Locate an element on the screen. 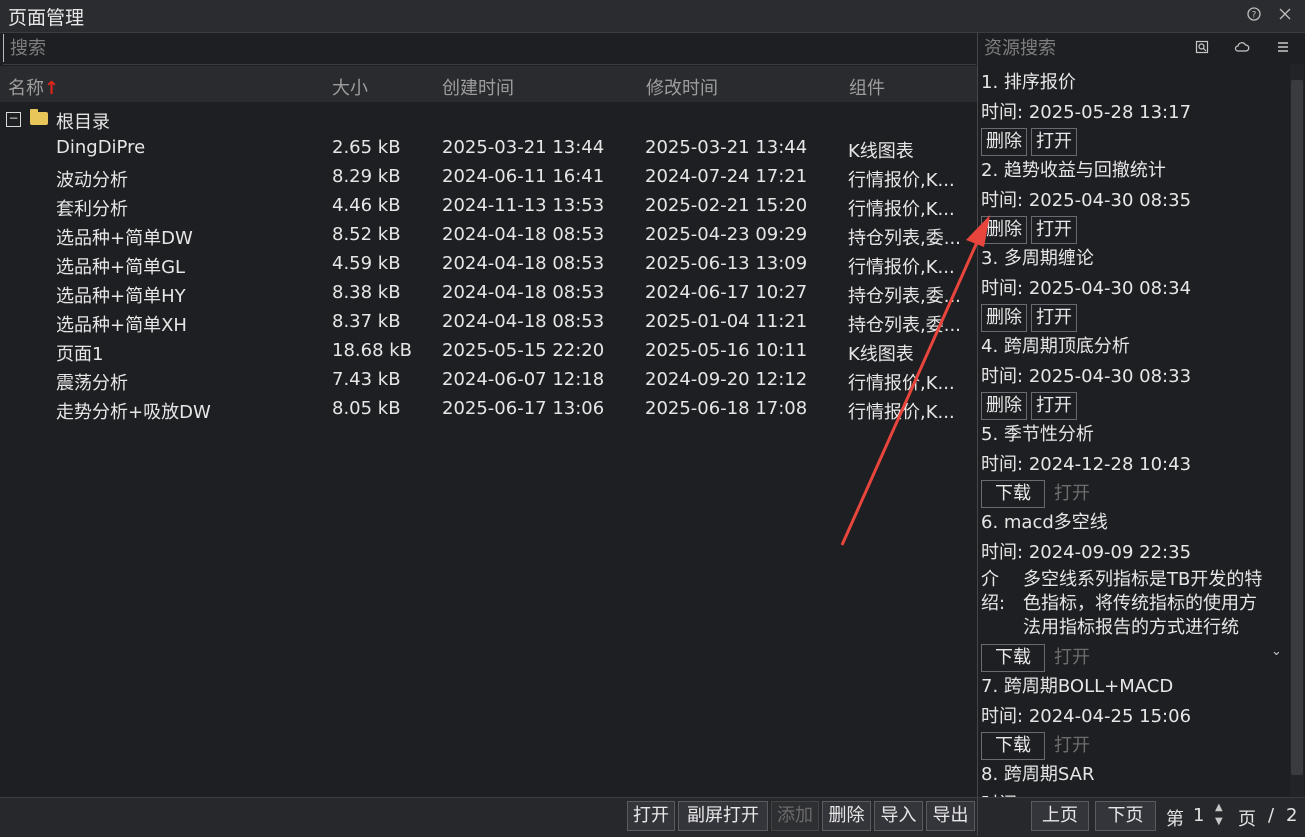 This screenshot has height=837, width=1305. split-screen-open-button: 副屏打开 is located at coordinates (723, 816).